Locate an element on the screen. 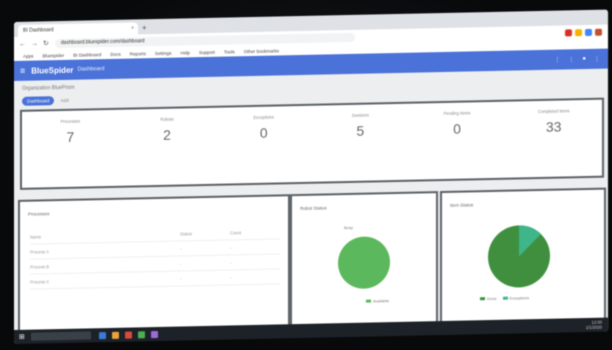  app-section-title: Dashboard is located at coordinates (91, 69).